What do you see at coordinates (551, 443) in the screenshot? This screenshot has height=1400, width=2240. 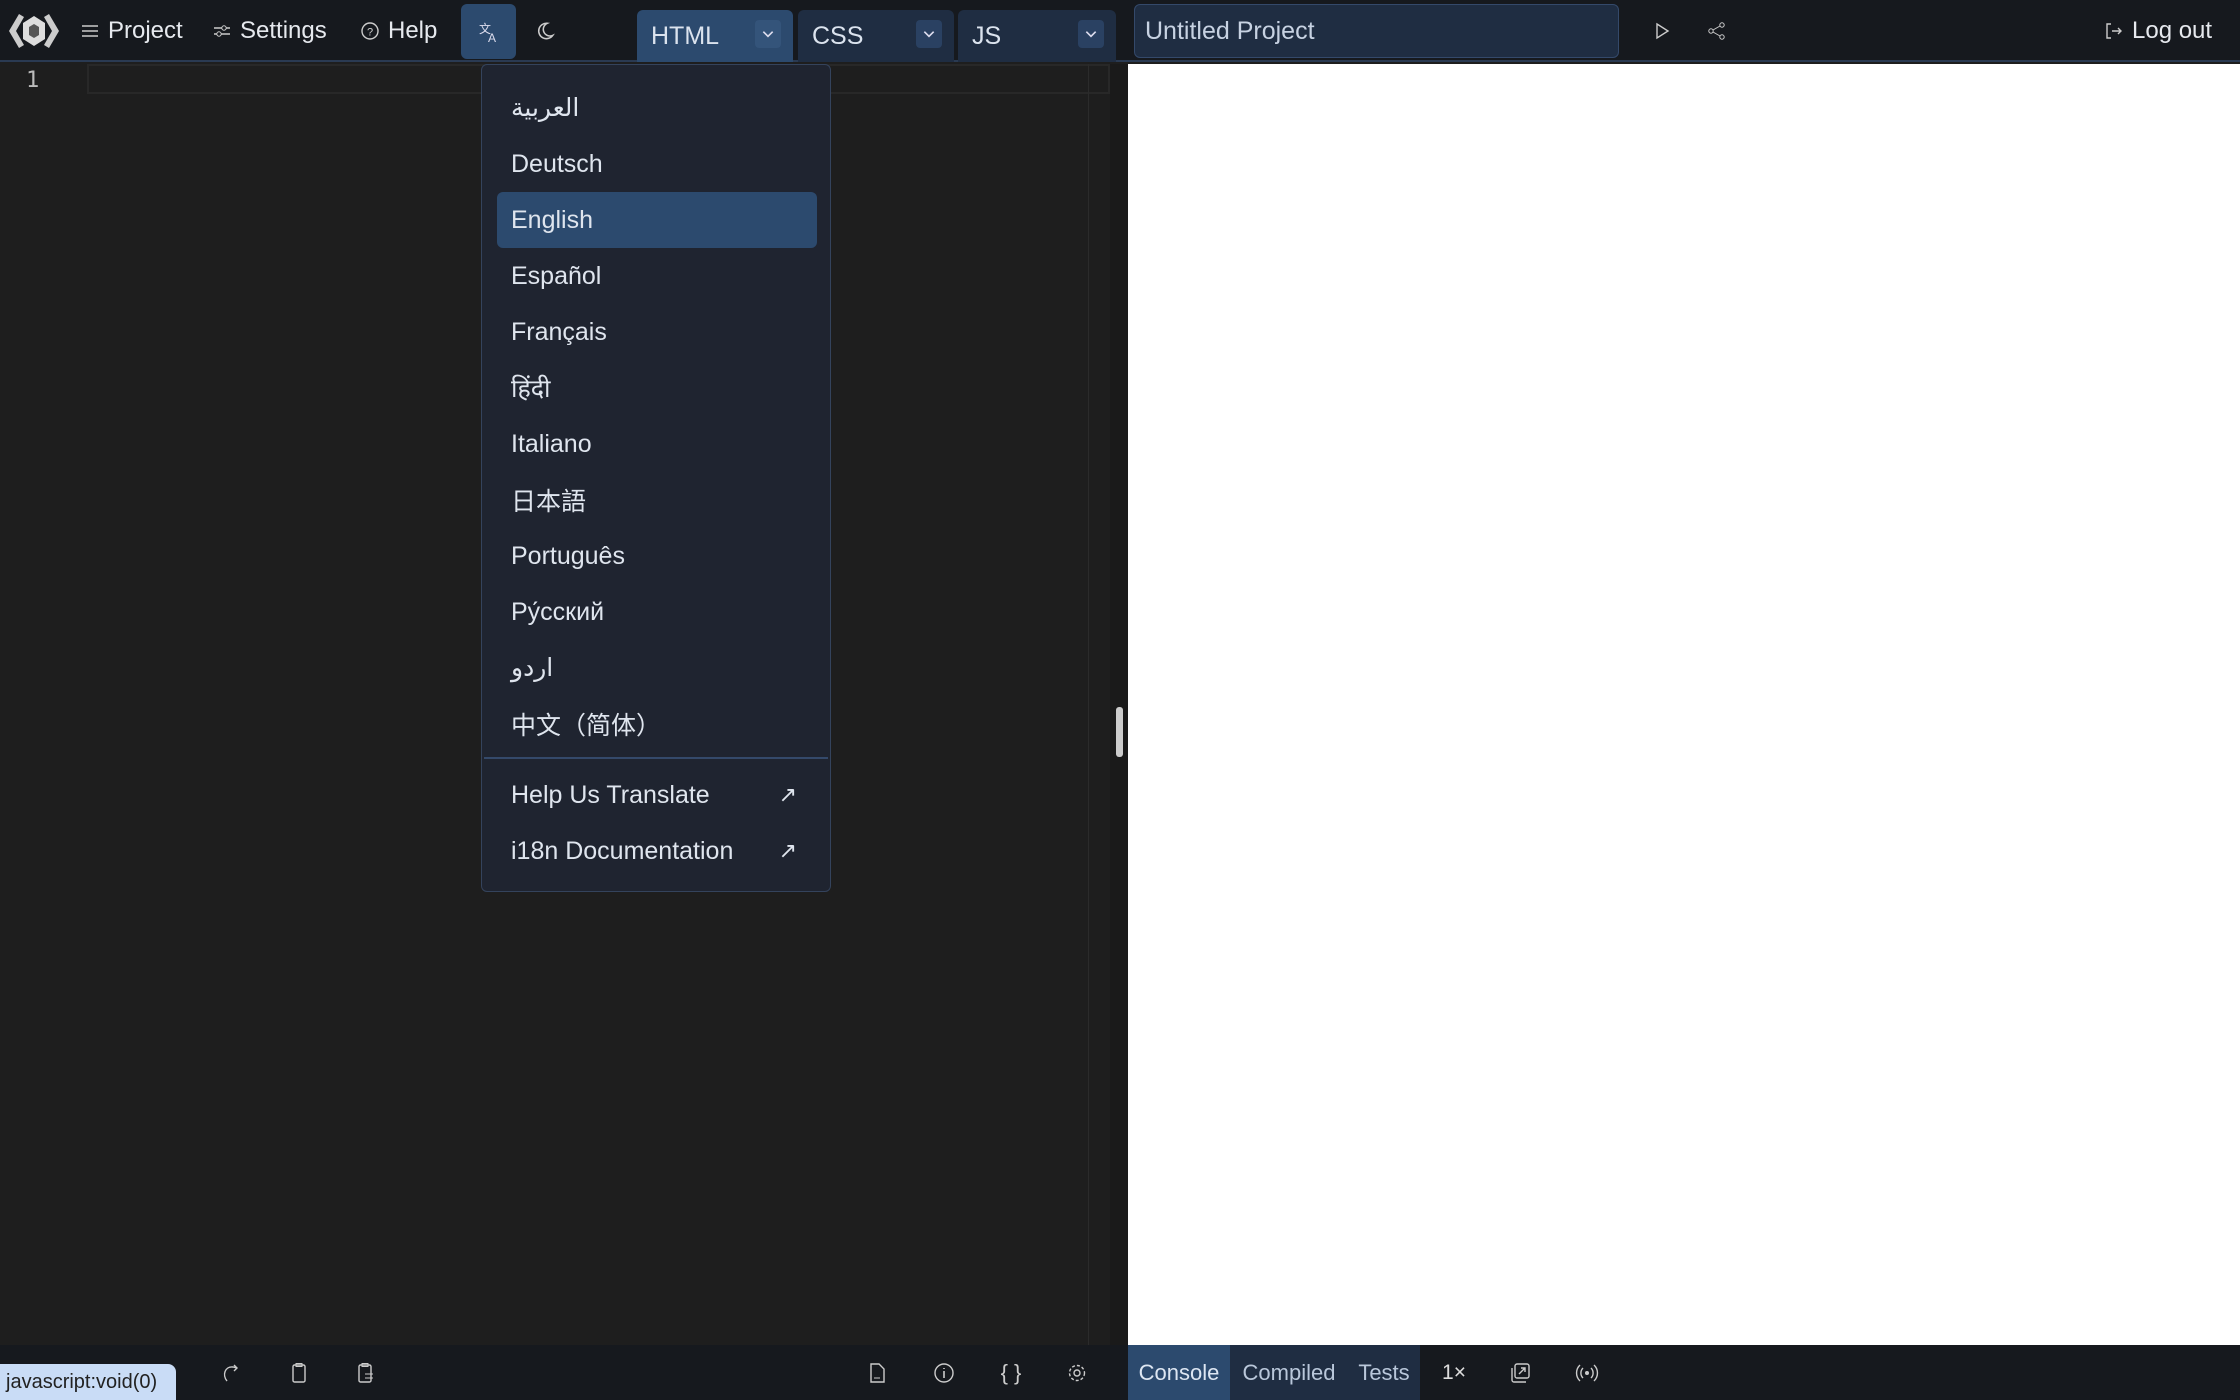 I see `menu-item-label: Italiano` at bounding box center [551, 443].